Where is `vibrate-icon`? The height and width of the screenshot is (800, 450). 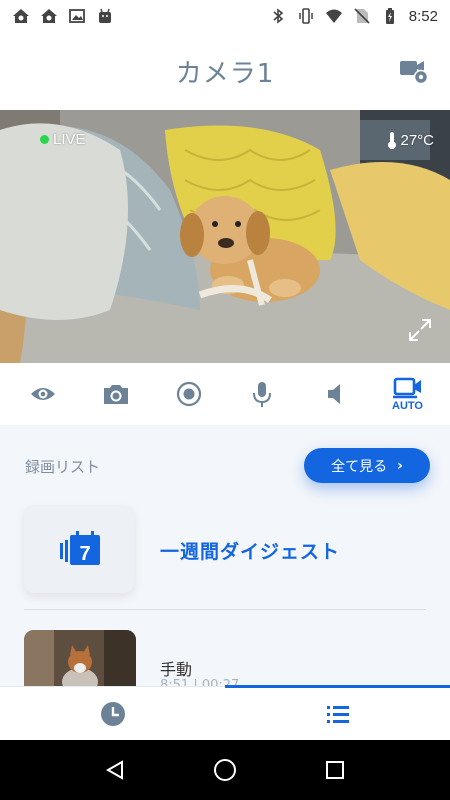
vibrate-icon is located at coordinates (306, 16).